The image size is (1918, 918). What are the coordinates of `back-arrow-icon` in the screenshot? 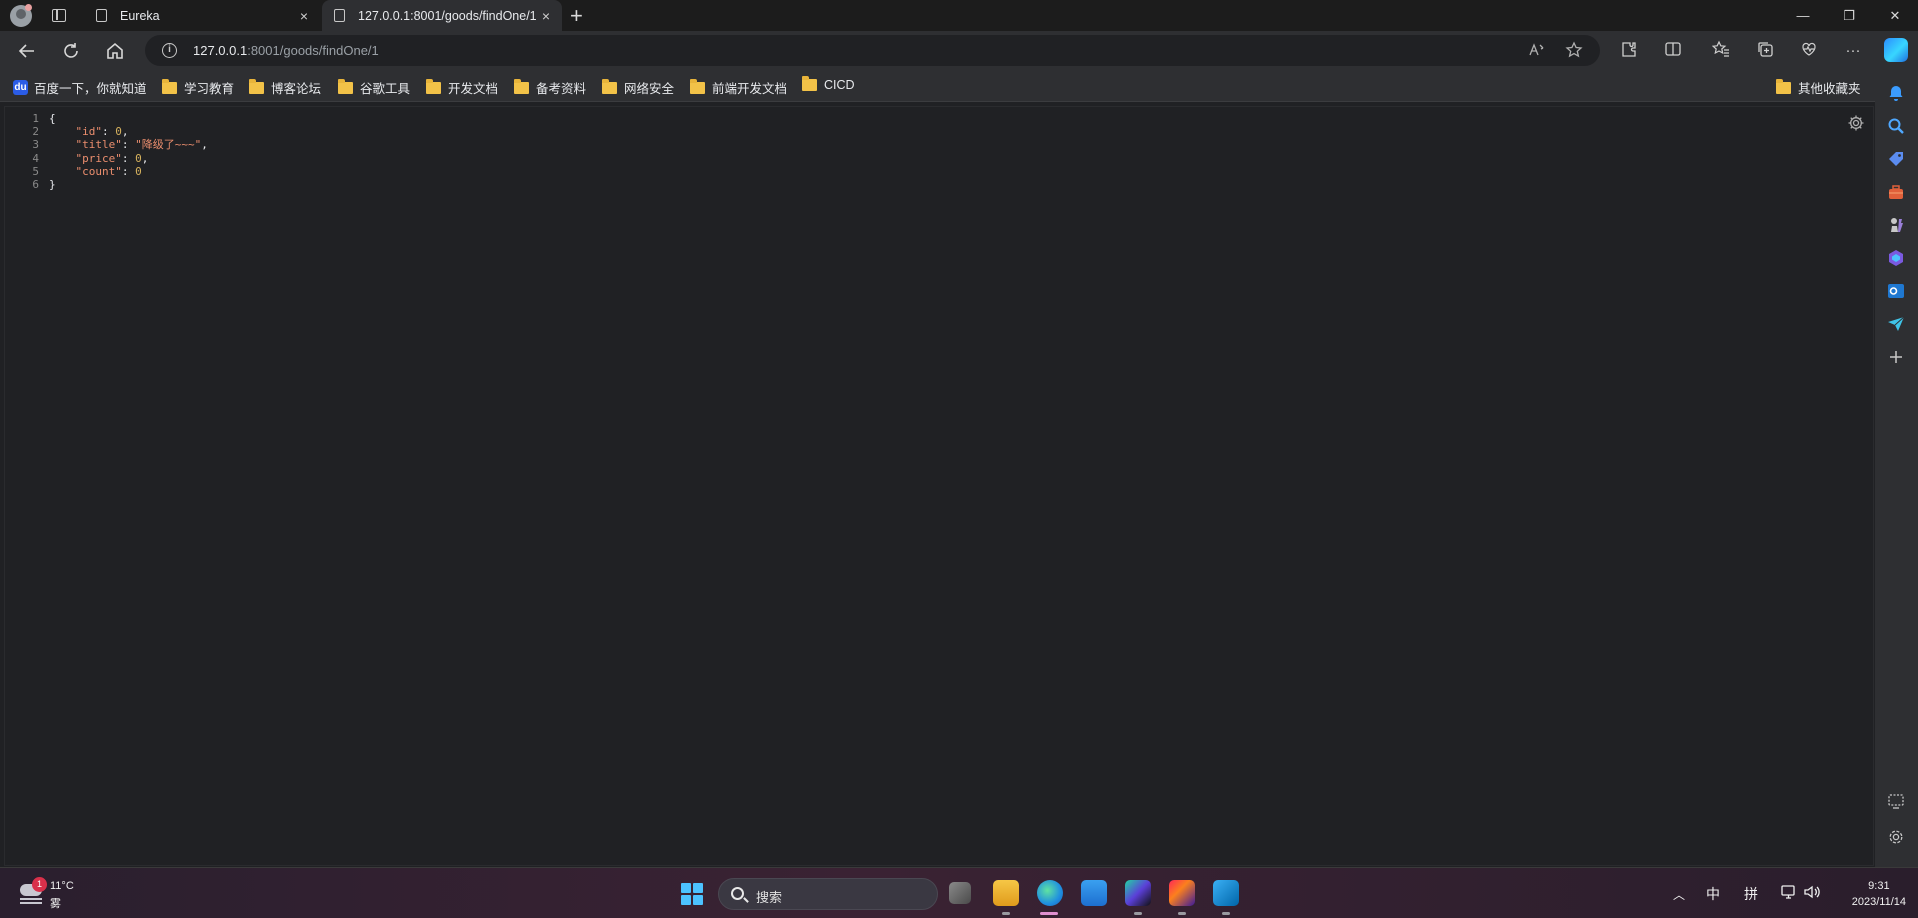 It's located at (27, 51).